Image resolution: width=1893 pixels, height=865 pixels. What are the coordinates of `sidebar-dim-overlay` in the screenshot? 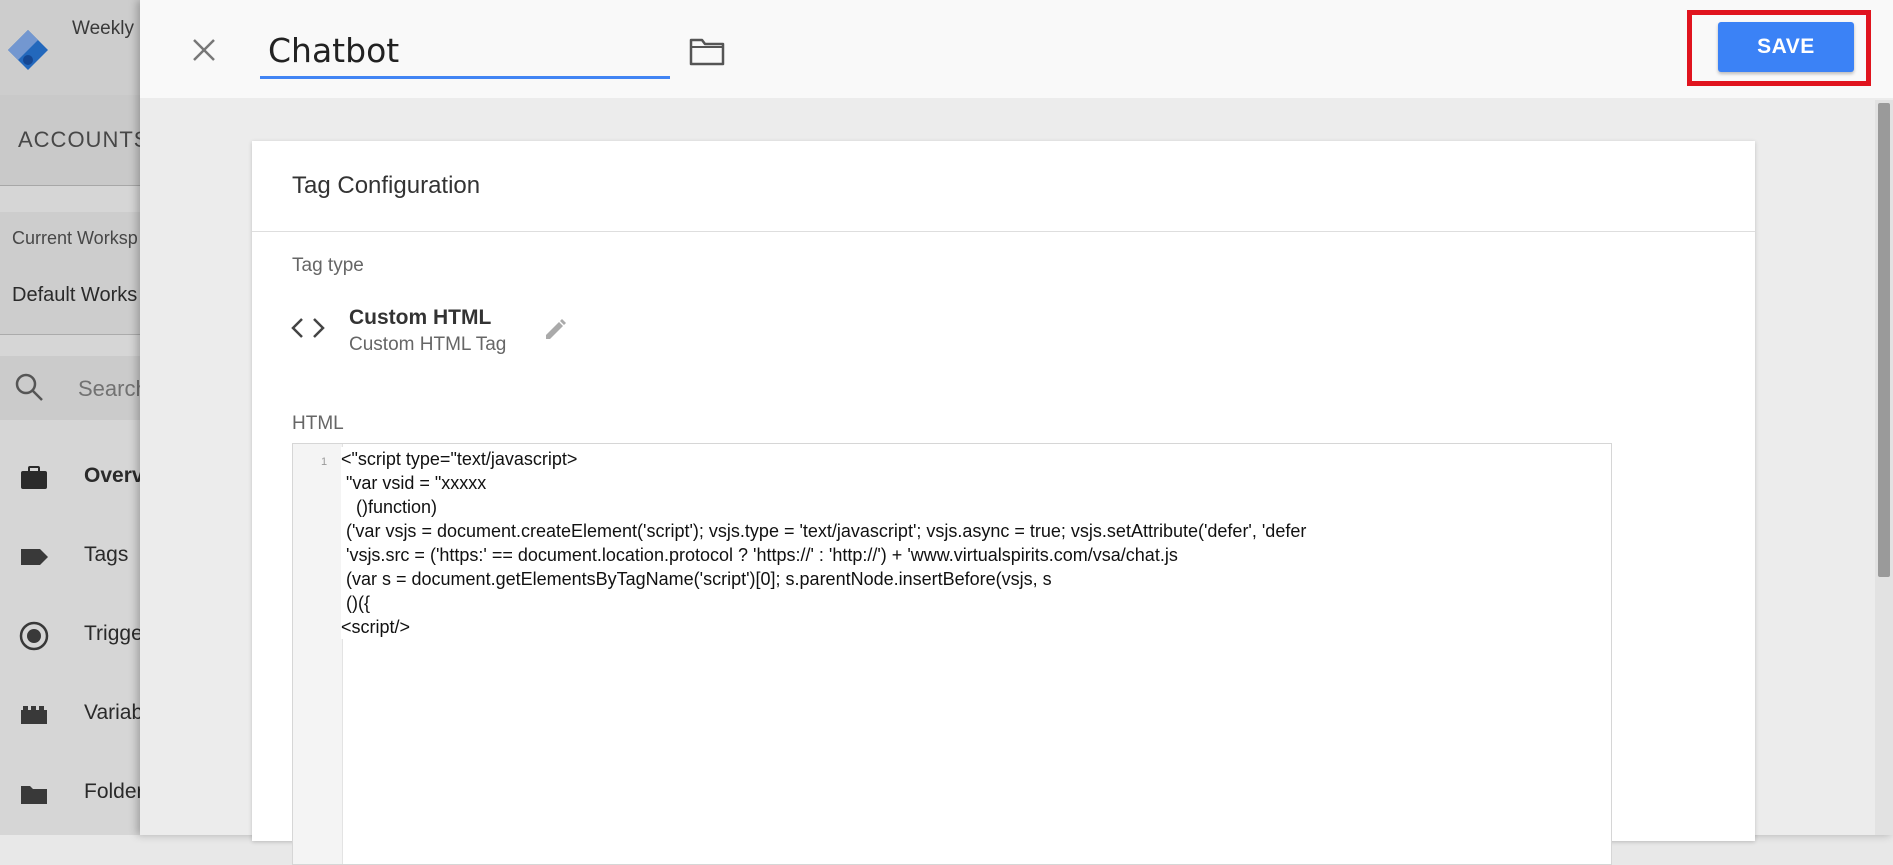 It's located at (80, 417).